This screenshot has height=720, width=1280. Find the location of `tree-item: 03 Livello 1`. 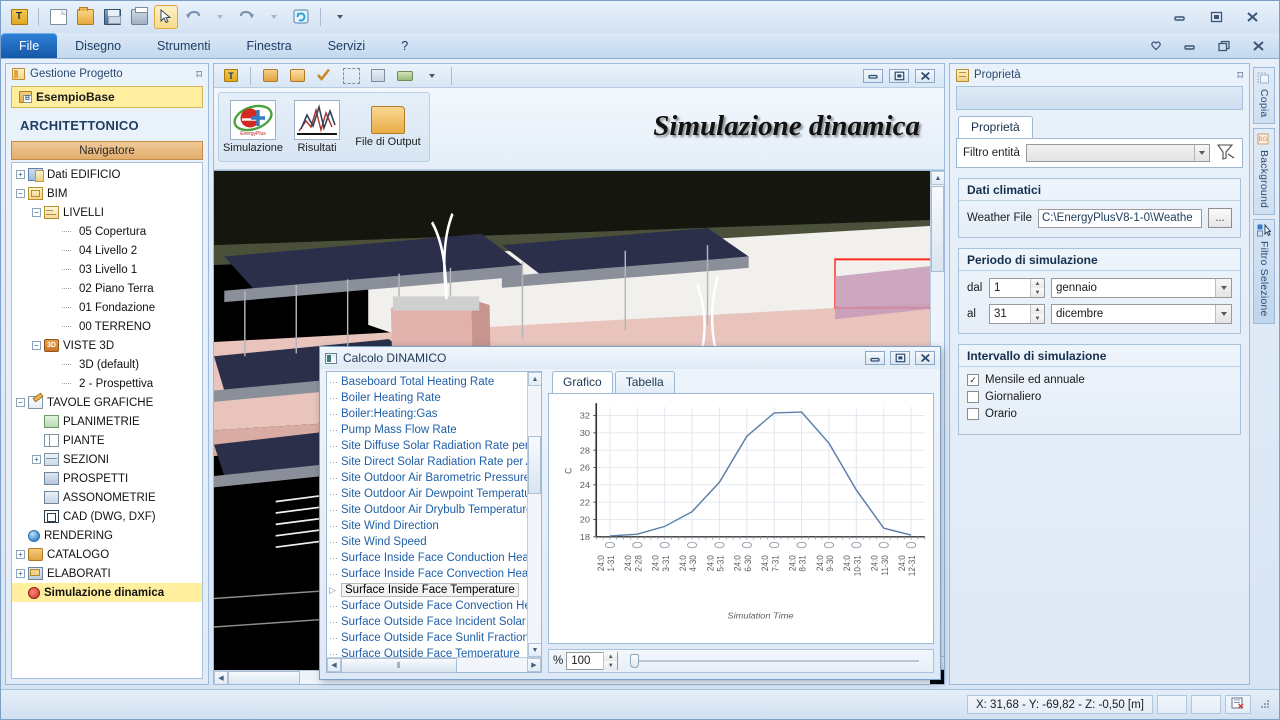

tree-item: 03 Livello 1 is located at coordinates (107, 269).